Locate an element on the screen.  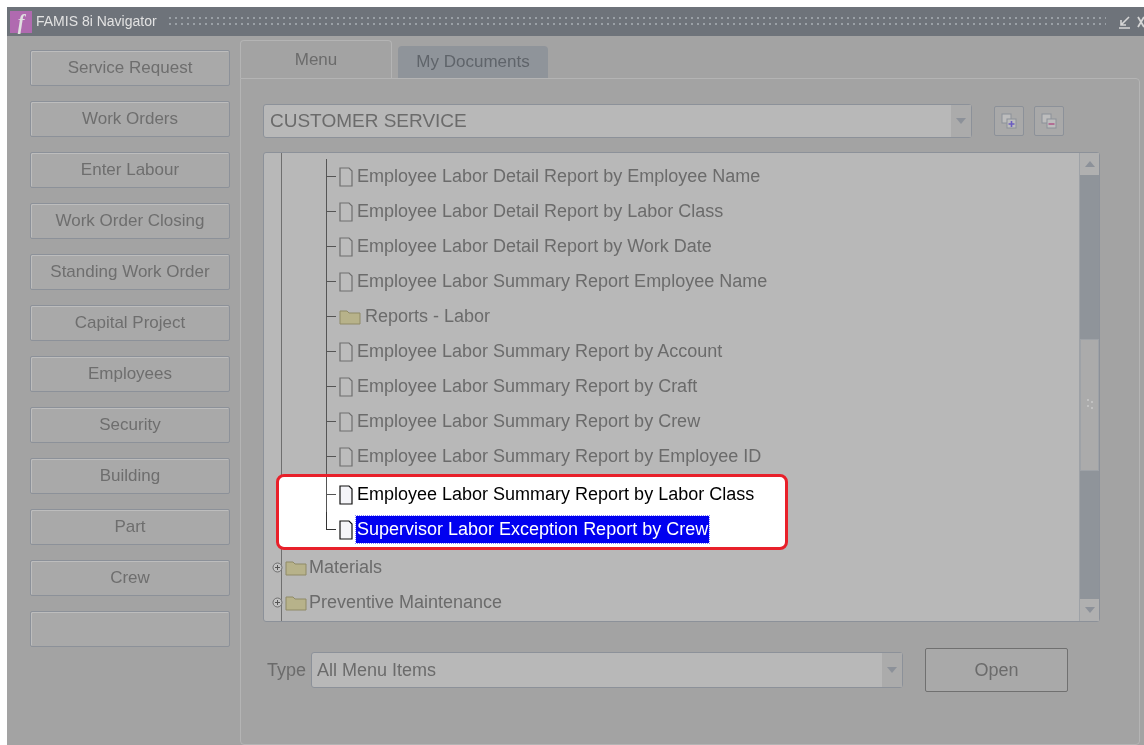
window-title: FAMIS 8i Navigator is located at coordinates (96, 21).